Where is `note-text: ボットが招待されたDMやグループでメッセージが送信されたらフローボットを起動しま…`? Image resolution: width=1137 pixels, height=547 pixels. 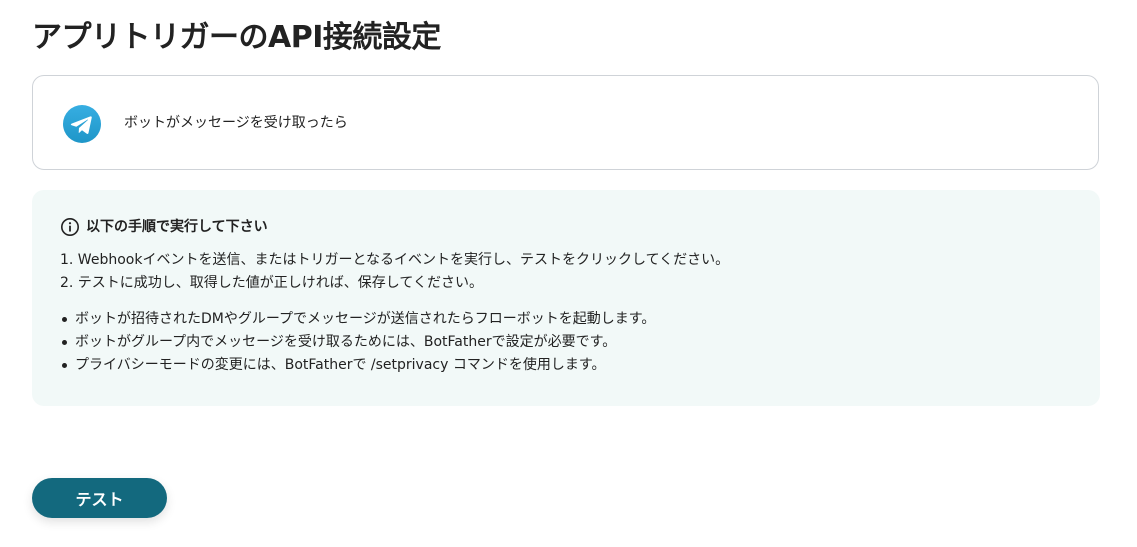
note-text: ボットが招待されたDMやグループでメッセージが送信されたらフローボットを起動しま… is located at coordinates (365, 319).